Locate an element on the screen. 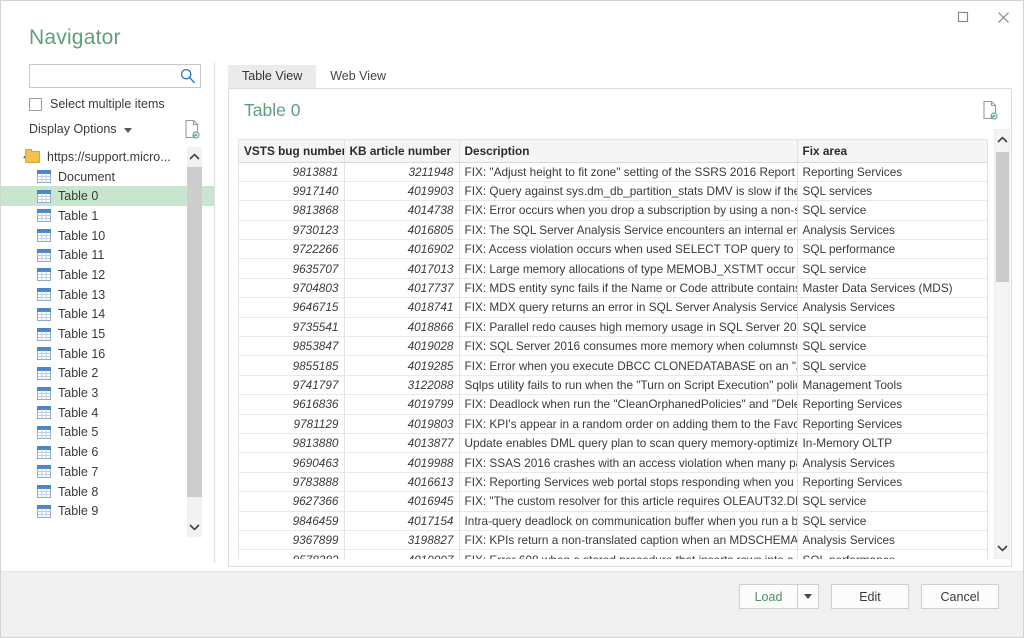  sidebar-scrollbar-thumb is located at coordinates (194, 332).